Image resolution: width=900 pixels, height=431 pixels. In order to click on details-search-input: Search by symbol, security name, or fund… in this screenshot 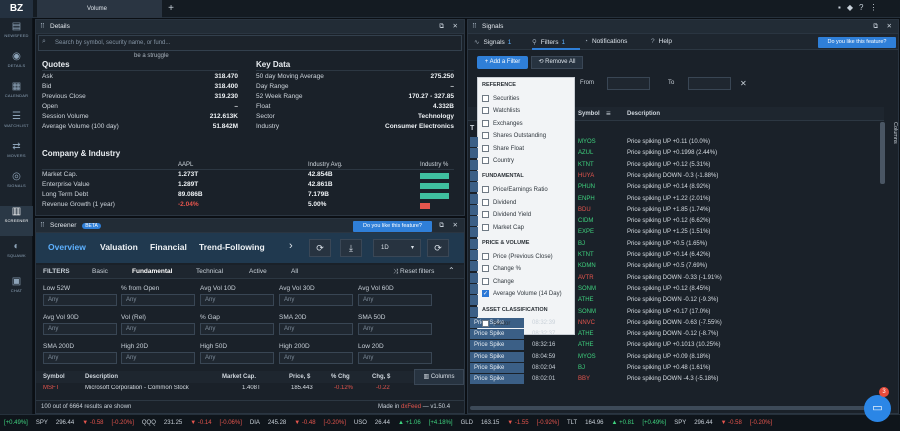, I will do `click(250, 43)`.